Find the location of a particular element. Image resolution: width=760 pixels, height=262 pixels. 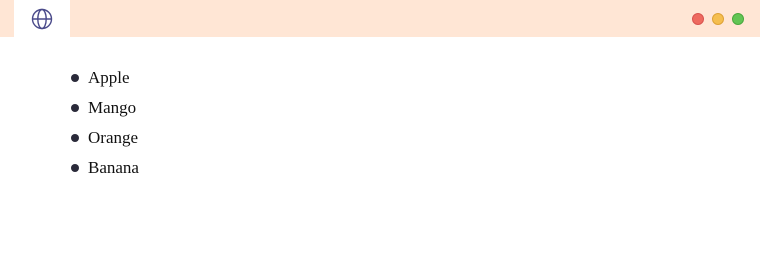

list-item: Mango is located at coordinates (105, 108).